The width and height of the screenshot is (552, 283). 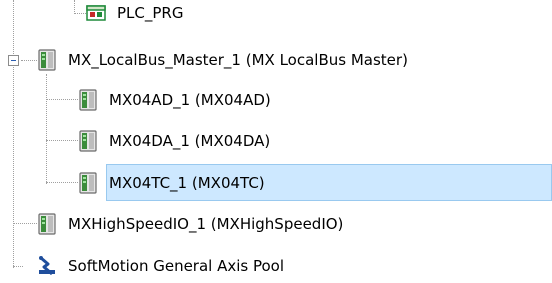 What do you see at coordinates (74, 7) in the screenshot?
I see `tree-guide-top` at bounding box center [74, 7].